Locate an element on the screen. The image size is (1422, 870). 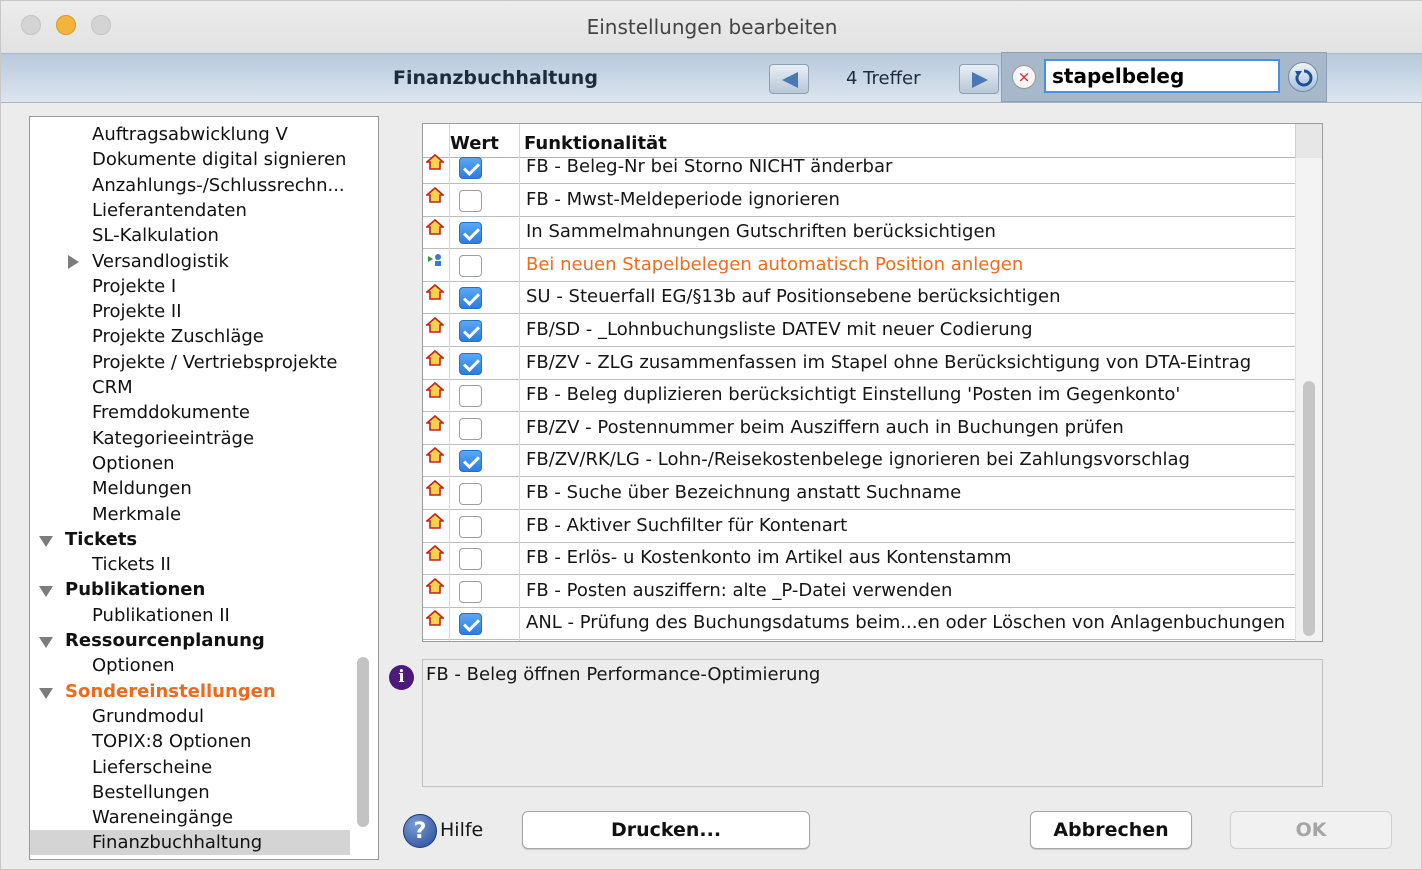
ok-button: OK is located at coordinates (1311, 830).